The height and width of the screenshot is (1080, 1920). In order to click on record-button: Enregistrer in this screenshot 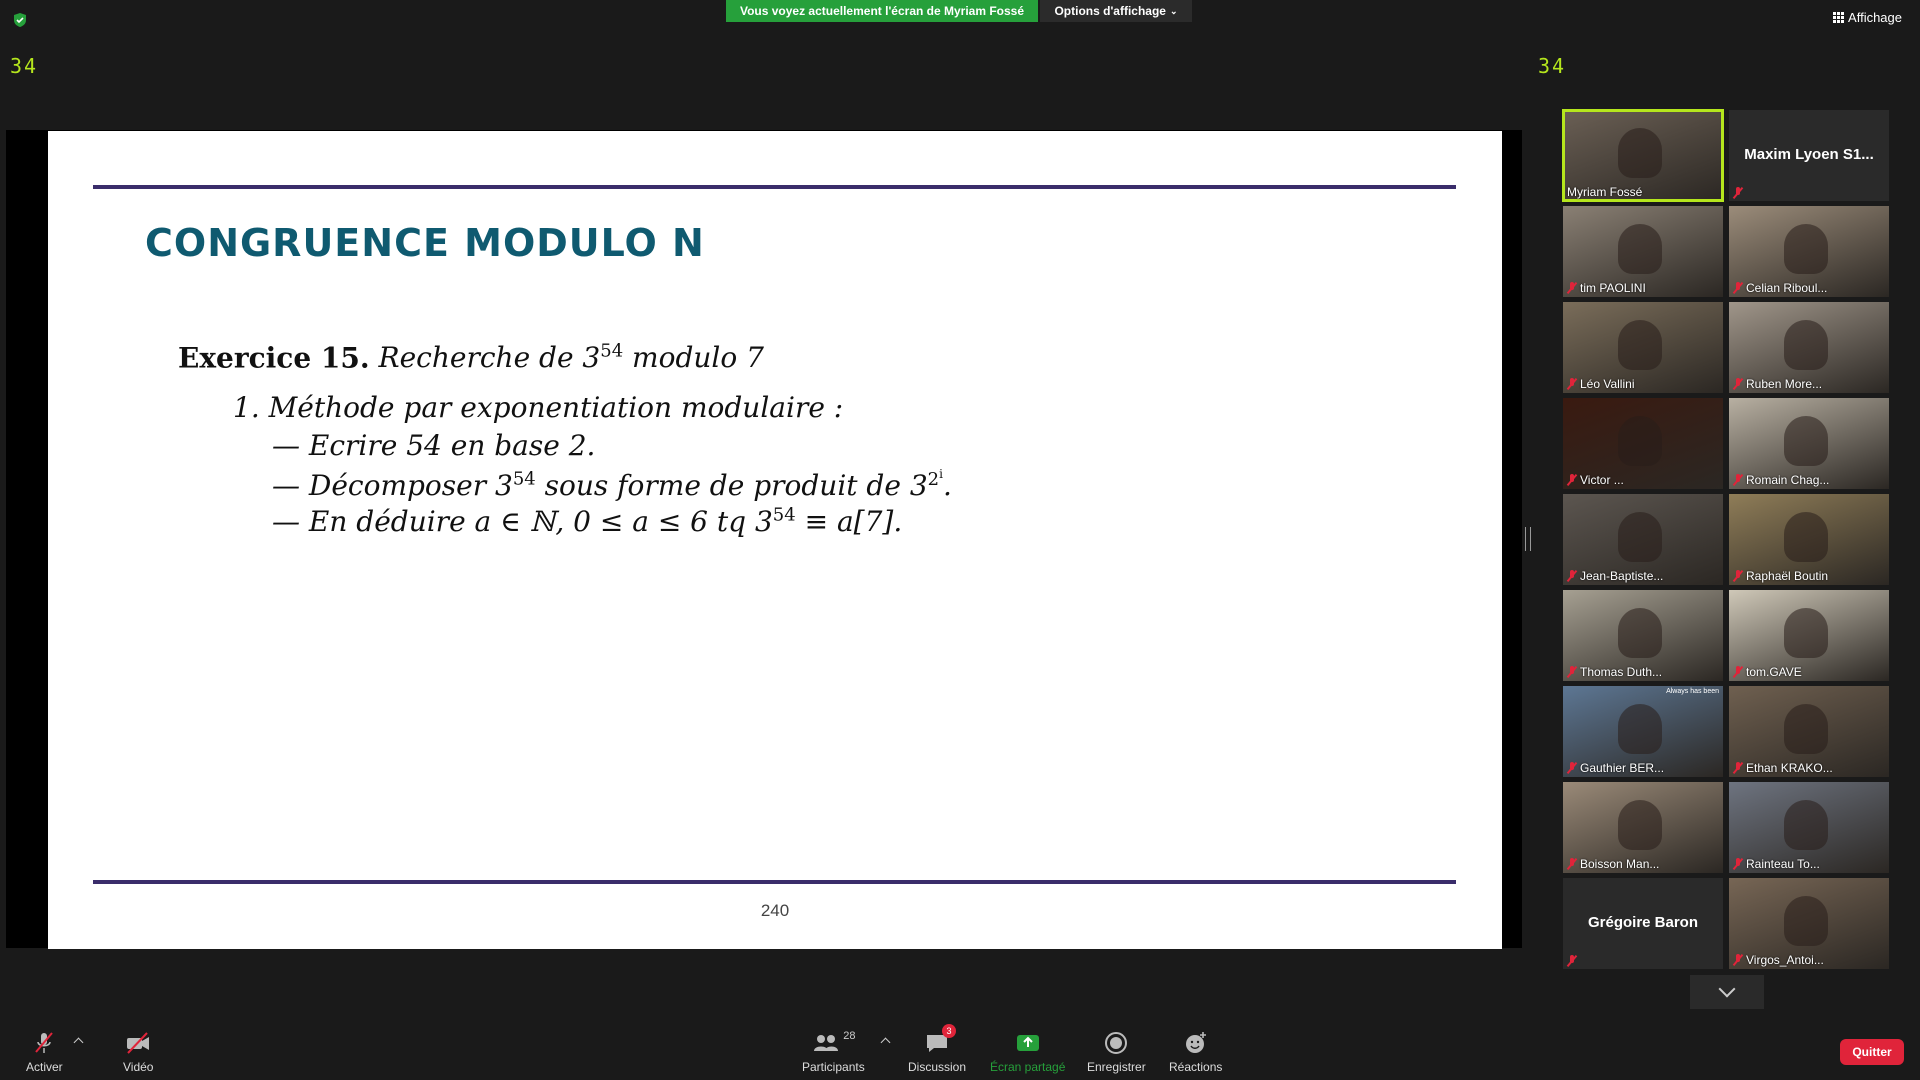, I will do `click(1116, 1052)`.